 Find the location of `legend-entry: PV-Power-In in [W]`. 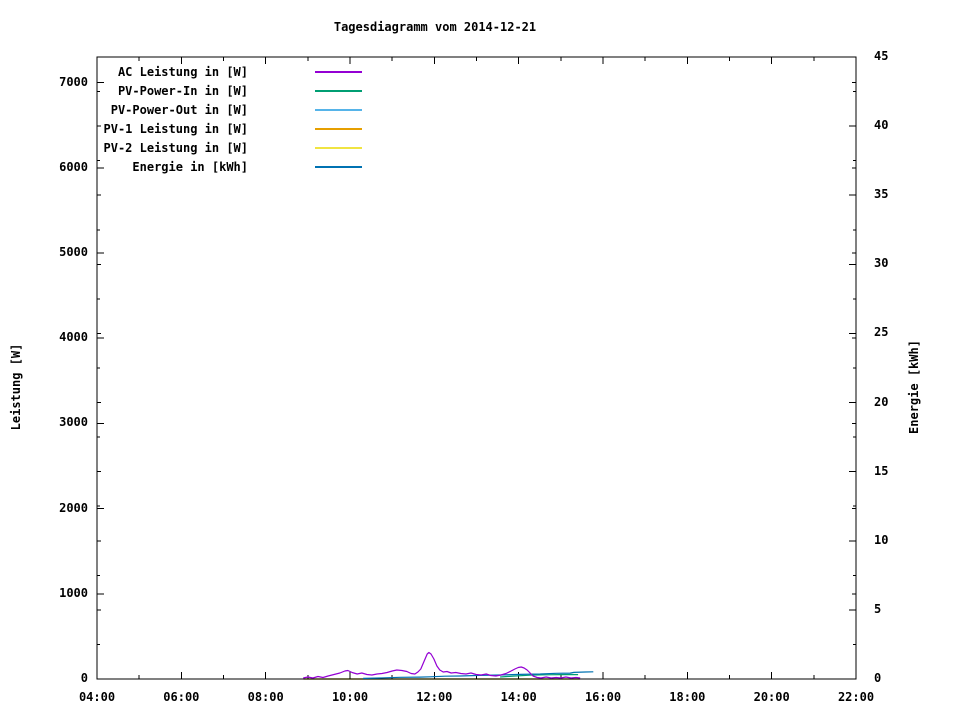

legend-entry: PV-Power-In in [W] is located at coordinates (228, 90).